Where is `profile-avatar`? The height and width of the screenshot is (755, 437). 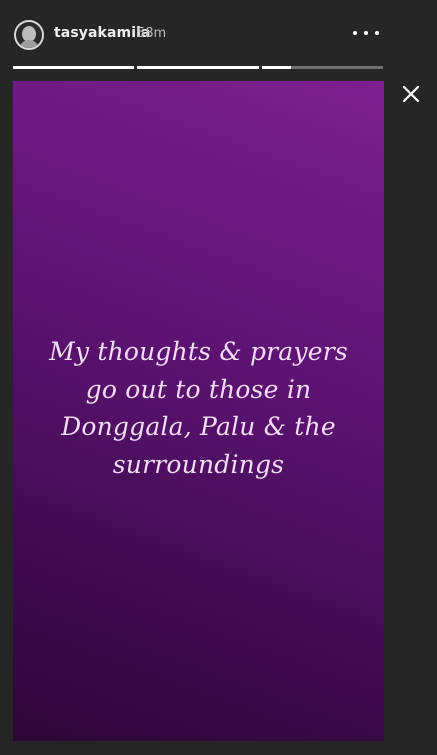 profile-avatar is located at coordinates (29, 35).